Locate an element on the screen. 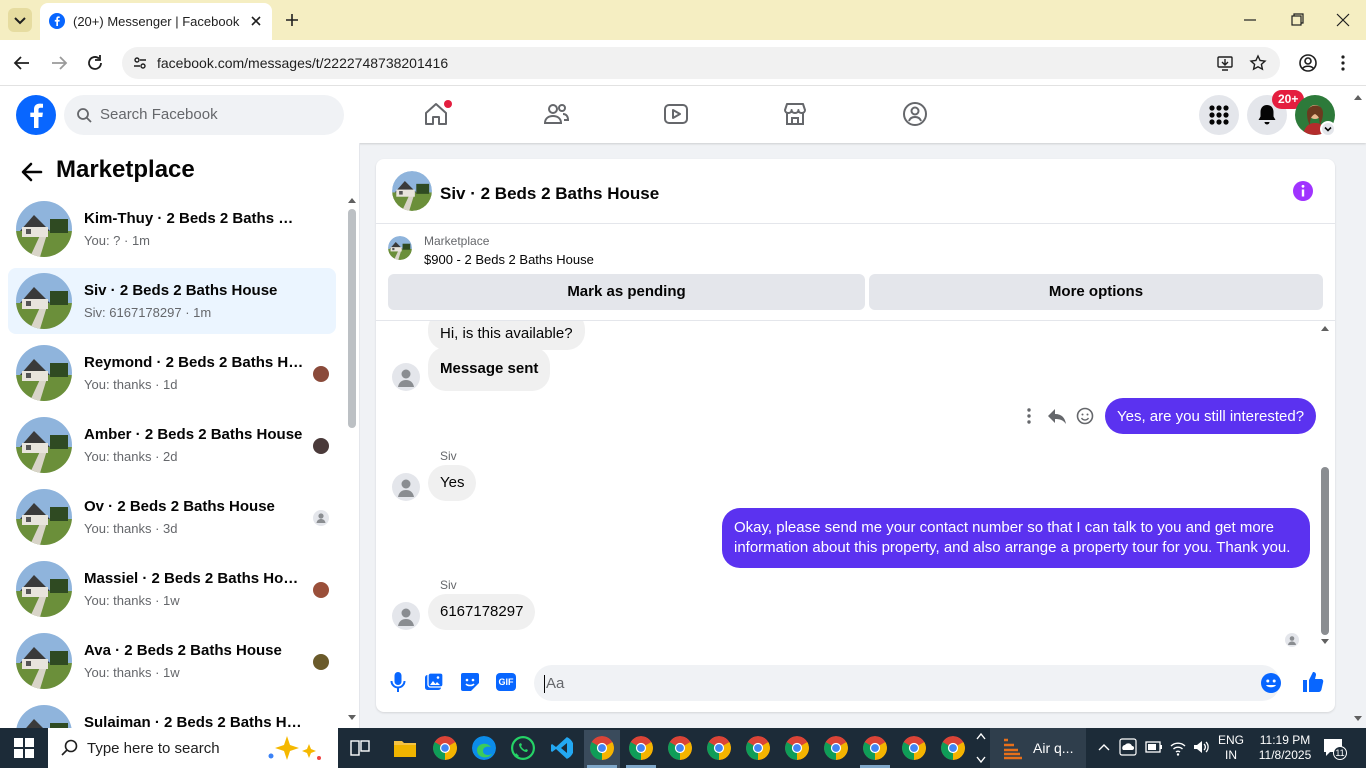  emoji-icon is located at coordinates (1271, 683).